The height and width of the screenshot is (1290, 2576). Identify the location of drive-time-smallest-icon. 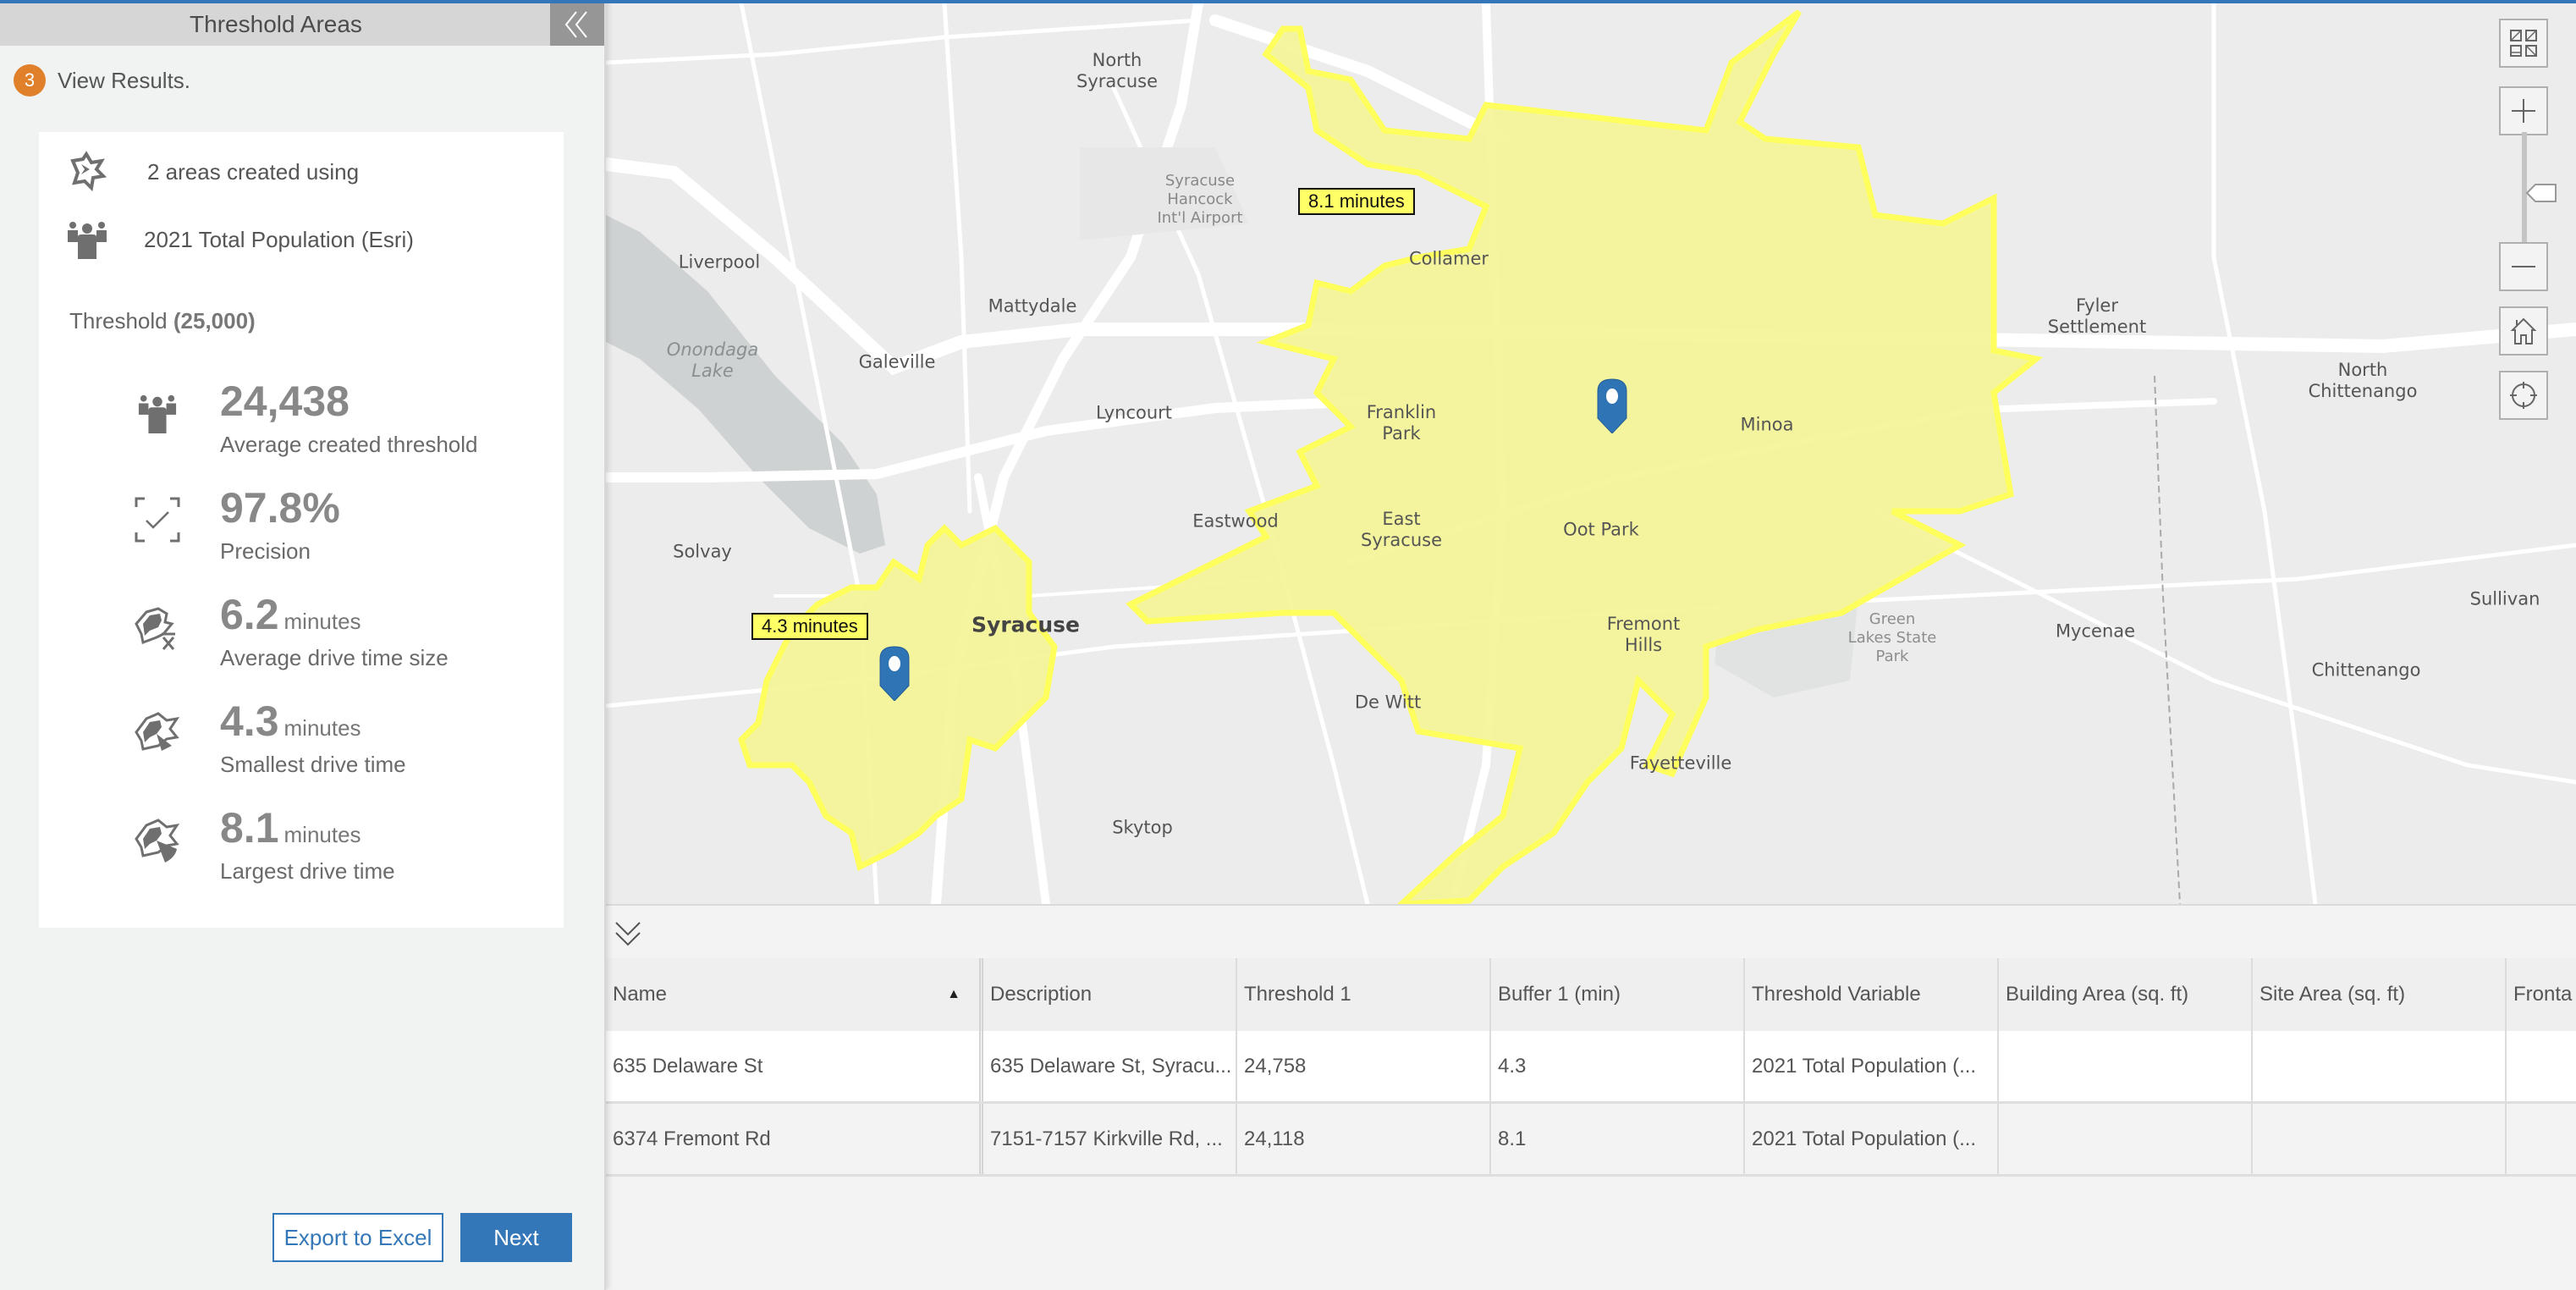
(157, 733).